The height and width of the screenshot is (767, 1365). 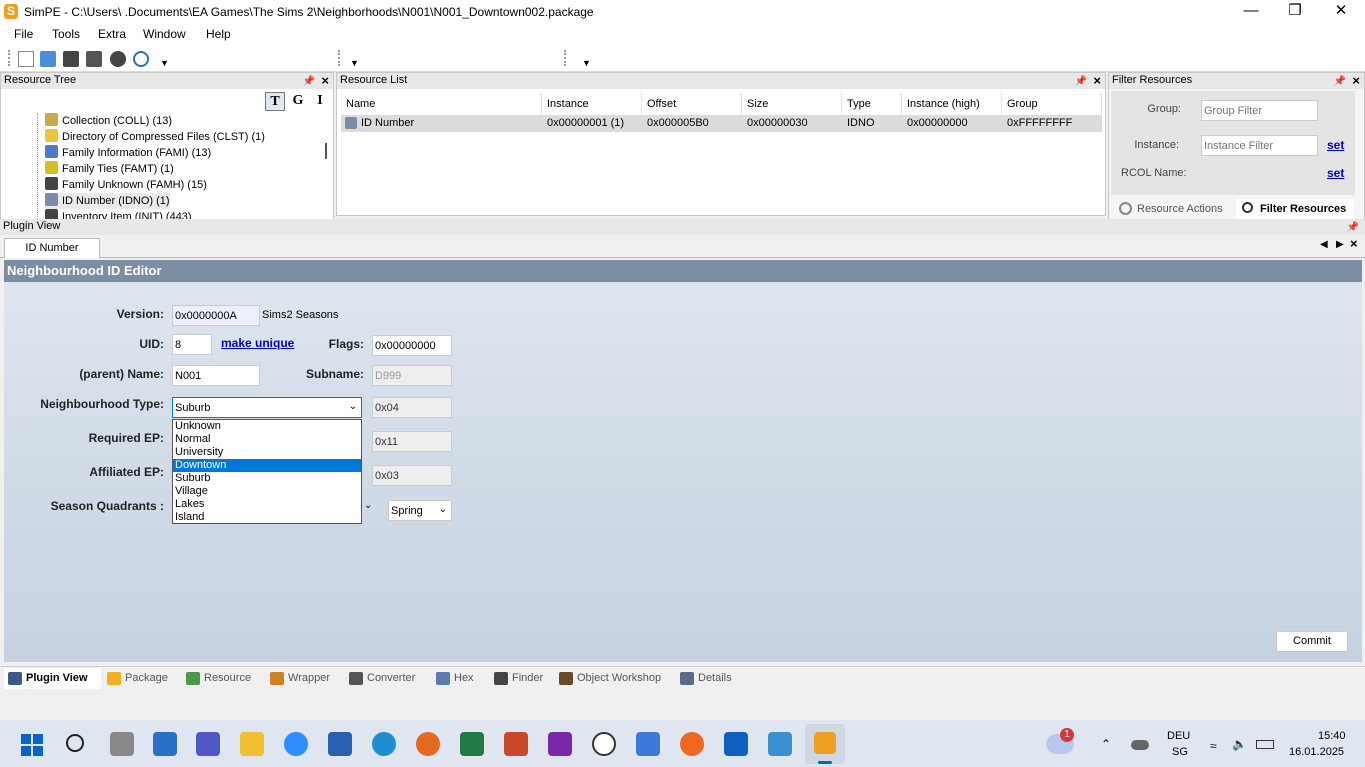 I want to click on column-header: Instance, so click(x=592, y=104).